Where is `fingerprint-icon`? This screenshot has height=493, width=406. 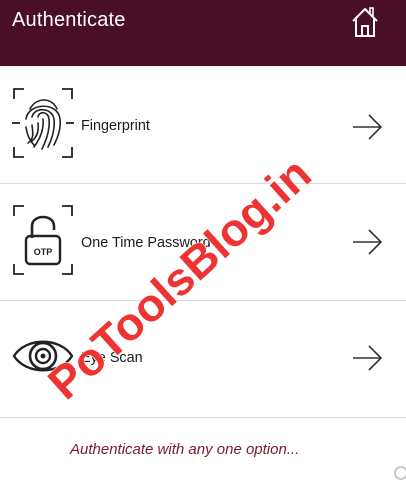
fingerprint-icon is located at coordinates (43, 123).